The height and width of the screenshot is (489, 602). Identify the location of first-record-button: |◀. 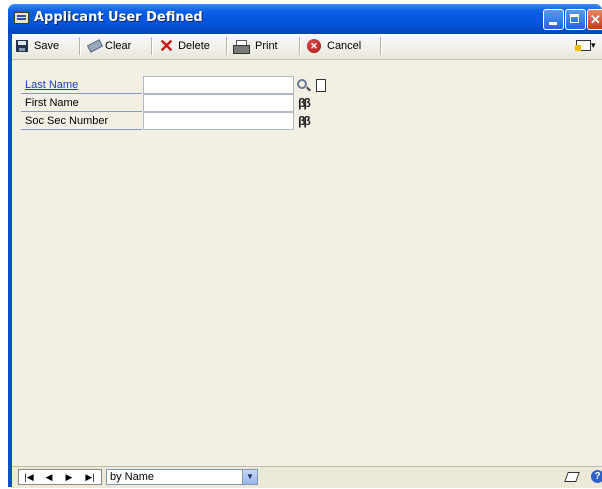
(29, 477).